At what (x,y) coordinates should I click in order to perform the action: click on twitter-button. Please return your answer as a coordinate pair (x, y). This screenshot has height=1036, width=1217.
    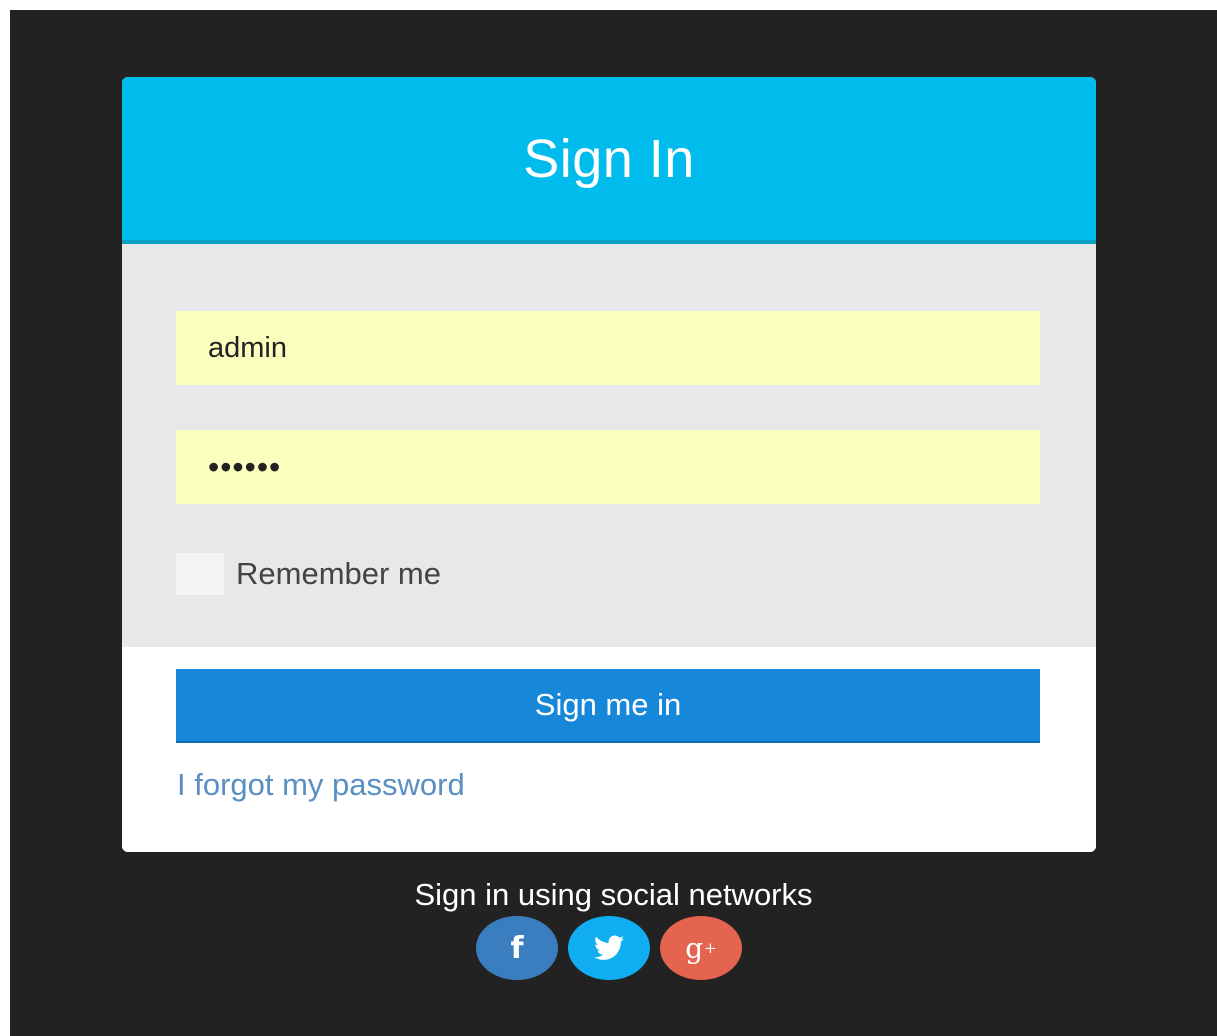
    Looking at the image, I should click on (609, 948).